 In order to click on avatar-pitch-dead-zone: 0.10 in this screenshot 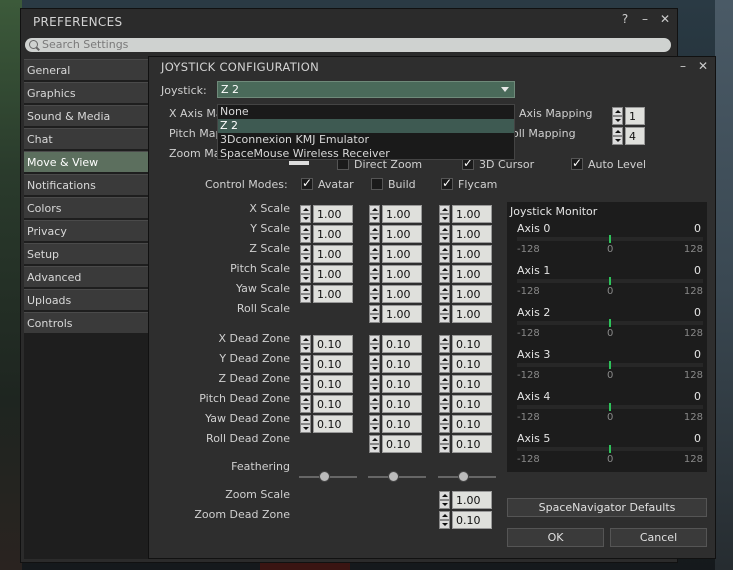, I will do `click(327, 404)`.